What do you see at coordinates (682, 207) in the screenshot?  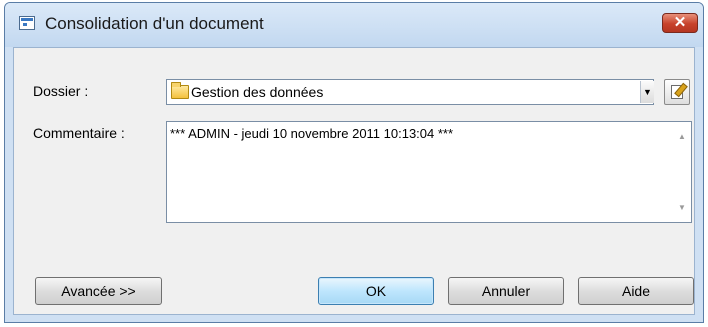 I see `scroll-down-icon: ▼` at bounding box center [682, 207].